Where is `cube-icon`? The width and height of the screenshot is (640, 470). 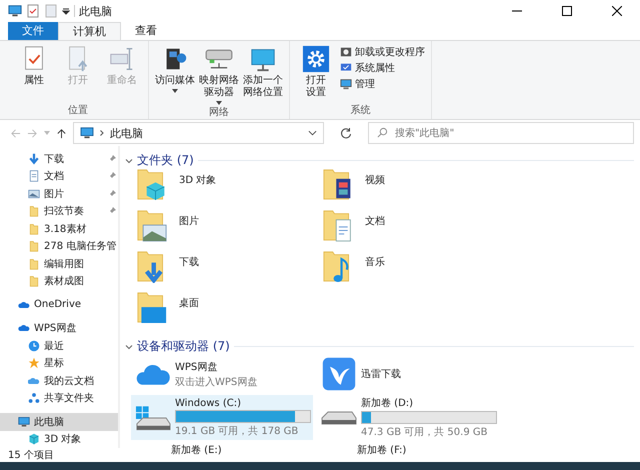 cube-icon is located at coordinates (34, 439).